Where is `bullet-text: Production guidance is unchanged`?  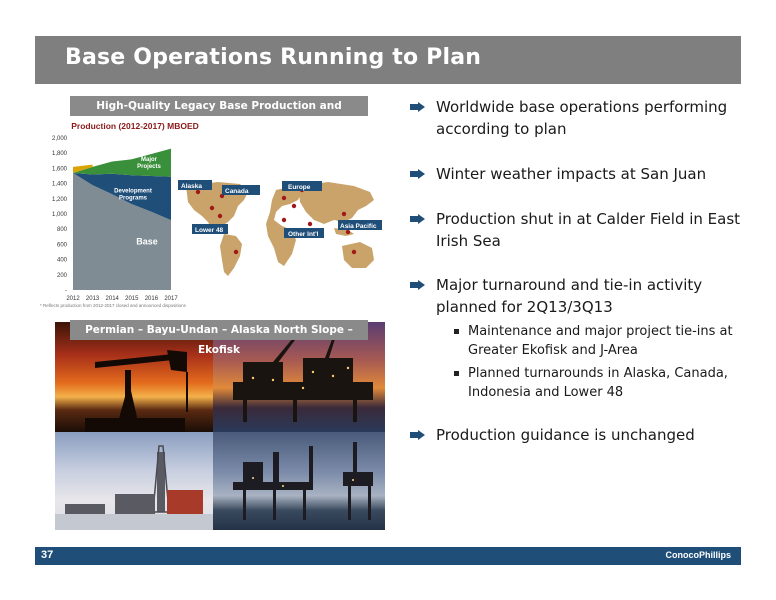
bullet-text: Production guidance is unchanged is located at coordinates (565, 435).